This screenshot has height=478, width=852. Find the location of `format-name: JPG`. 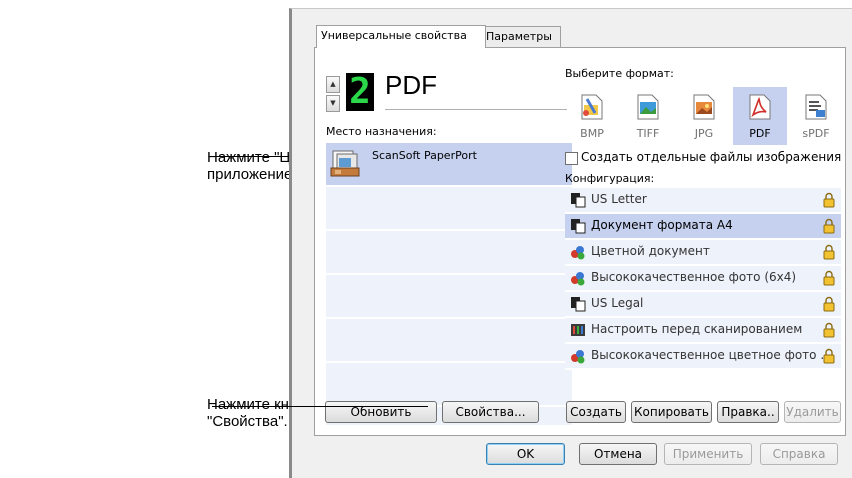

format-name: JPG is located at coordinates (704, 133).